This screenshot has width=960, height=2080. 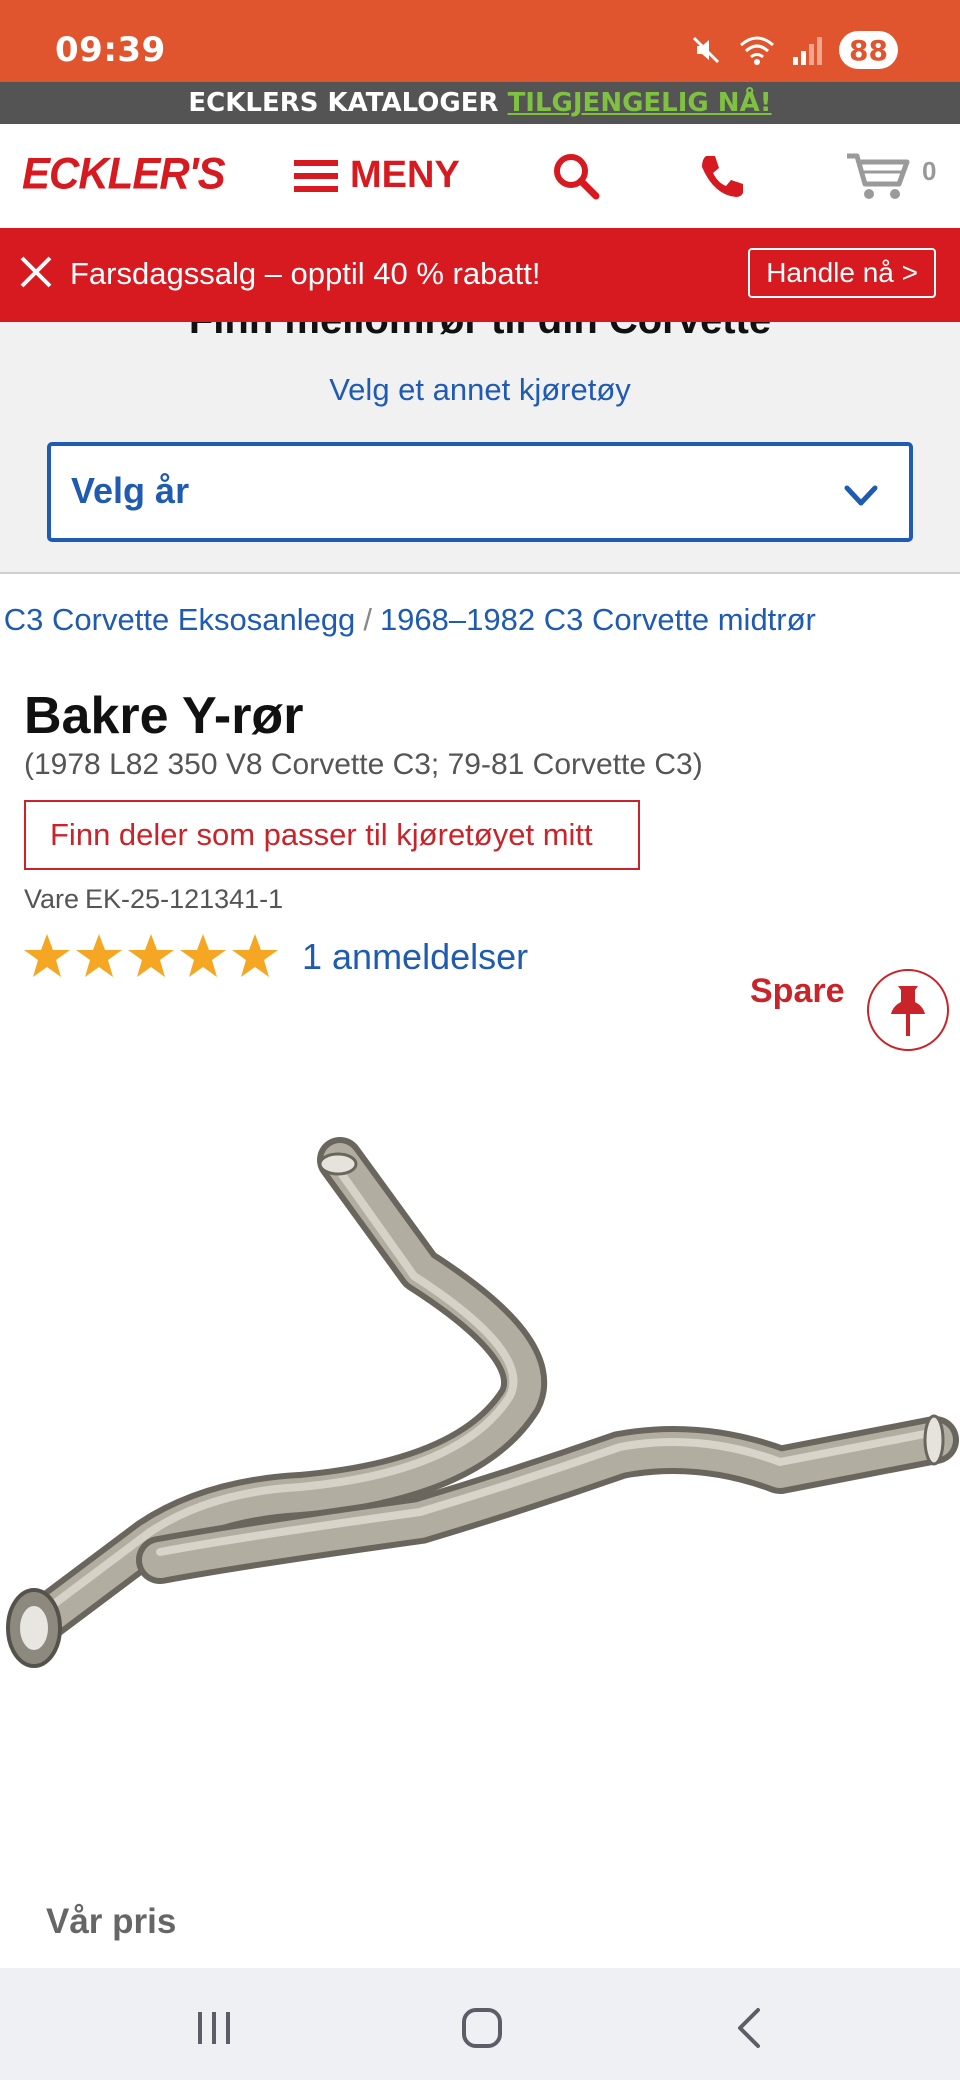 I want to click on change-vehicle-link: Velg et annet kjøretøy, so click(x=480, y=390).